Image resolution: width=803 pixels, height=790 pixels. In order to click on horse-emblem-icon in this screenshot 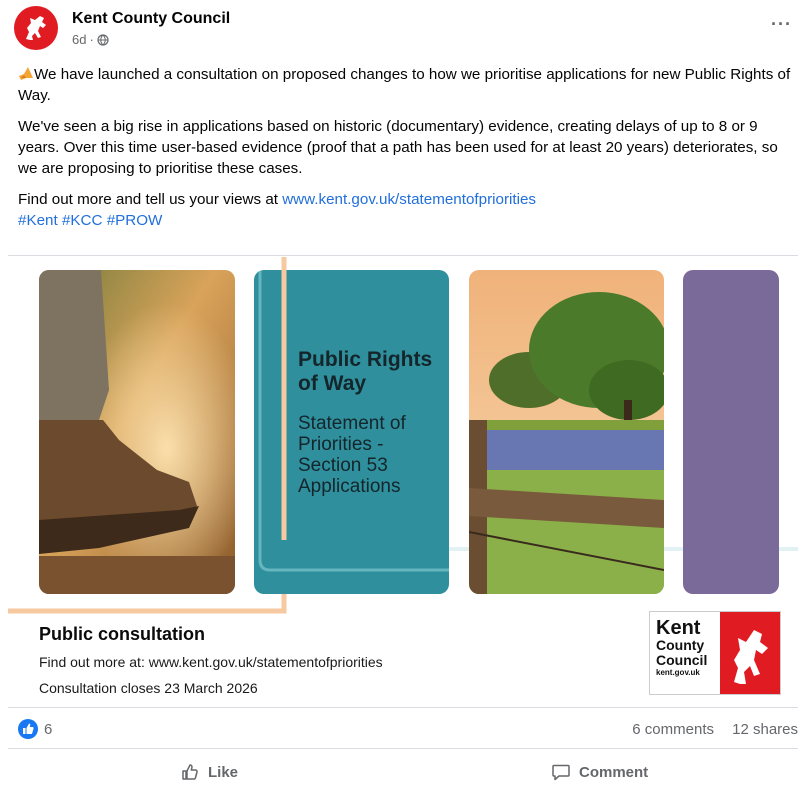, I will do `click(751, 657)`.